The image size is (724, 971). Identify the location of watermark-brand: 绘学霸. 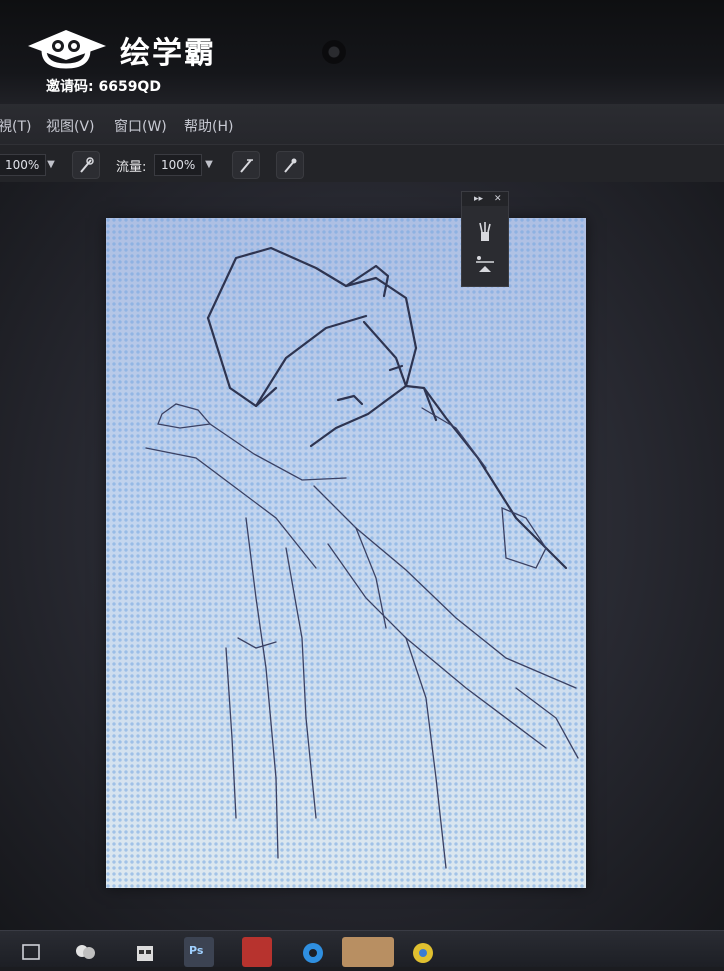
(168, 53).